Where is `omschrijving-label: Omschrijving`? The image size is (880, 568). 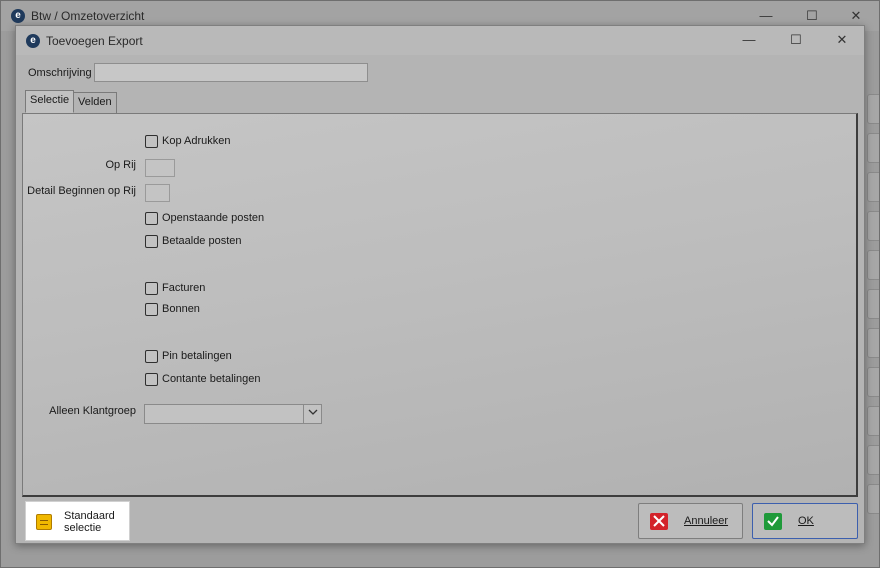
omschrijving-label: Omschrijving is located at coordinates (60, 73).